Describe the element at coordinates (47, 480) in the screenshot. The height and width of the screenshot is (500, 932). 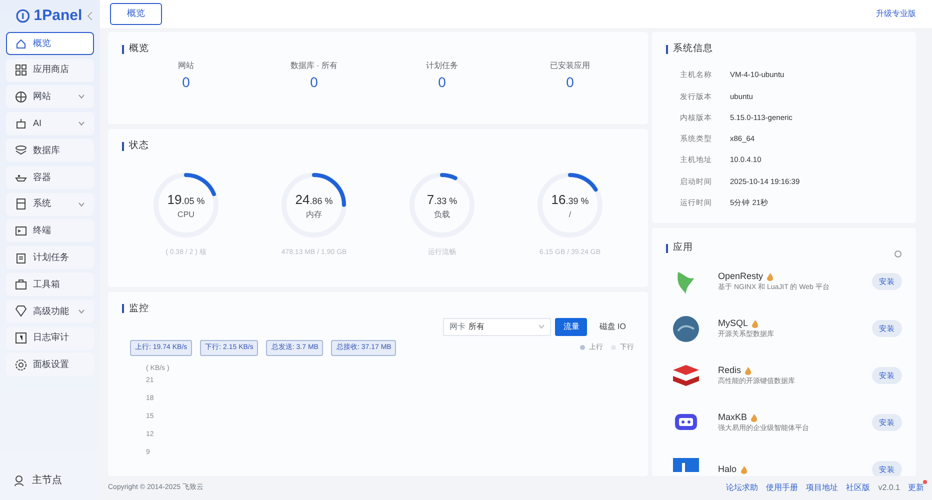
I see `node-label: 主节点` at that location.